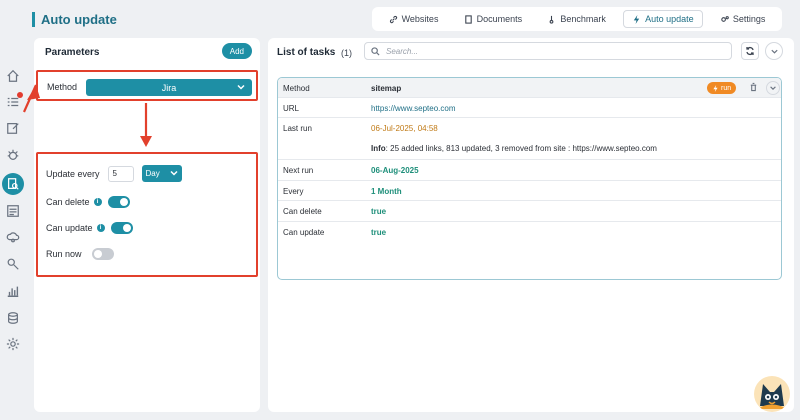  I want to click on assistant-avatar, so click(772, 394).